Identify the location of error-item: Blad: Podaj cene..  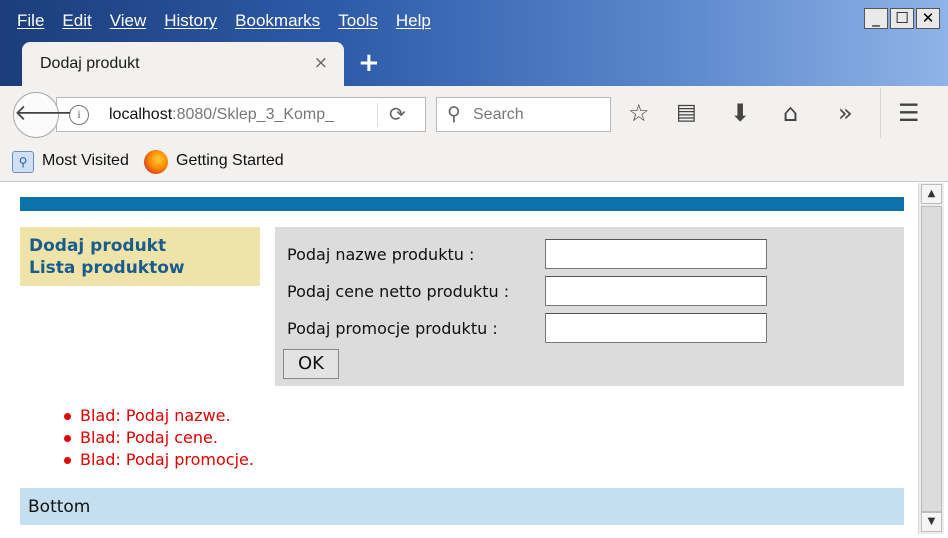
(158, 438).